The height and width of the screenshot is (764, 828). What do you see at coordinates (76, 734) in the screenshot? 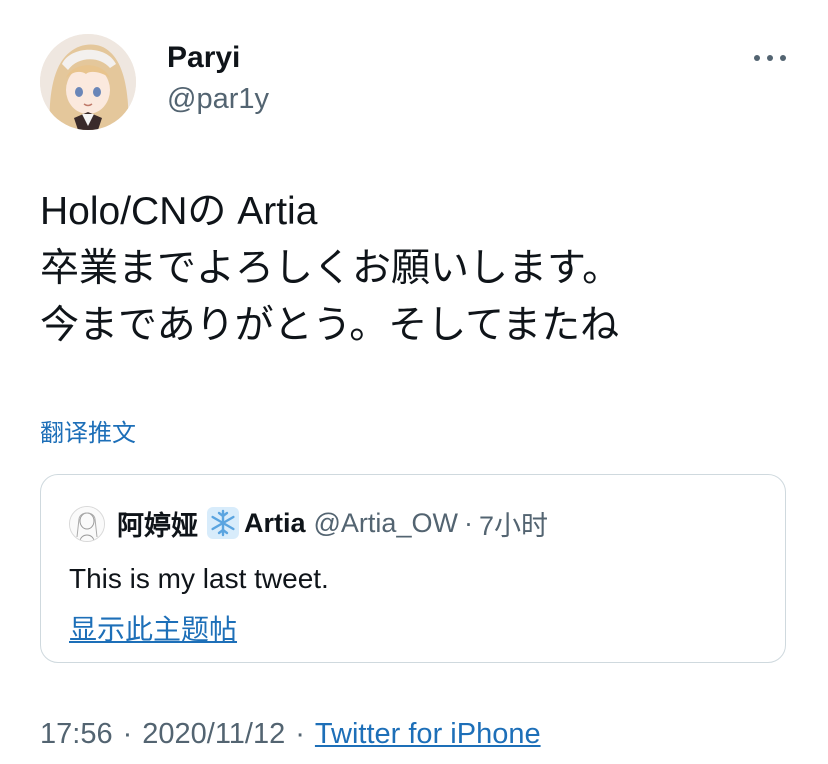
I see `tweet-time: 17:56` at bounding box center [76, 734].